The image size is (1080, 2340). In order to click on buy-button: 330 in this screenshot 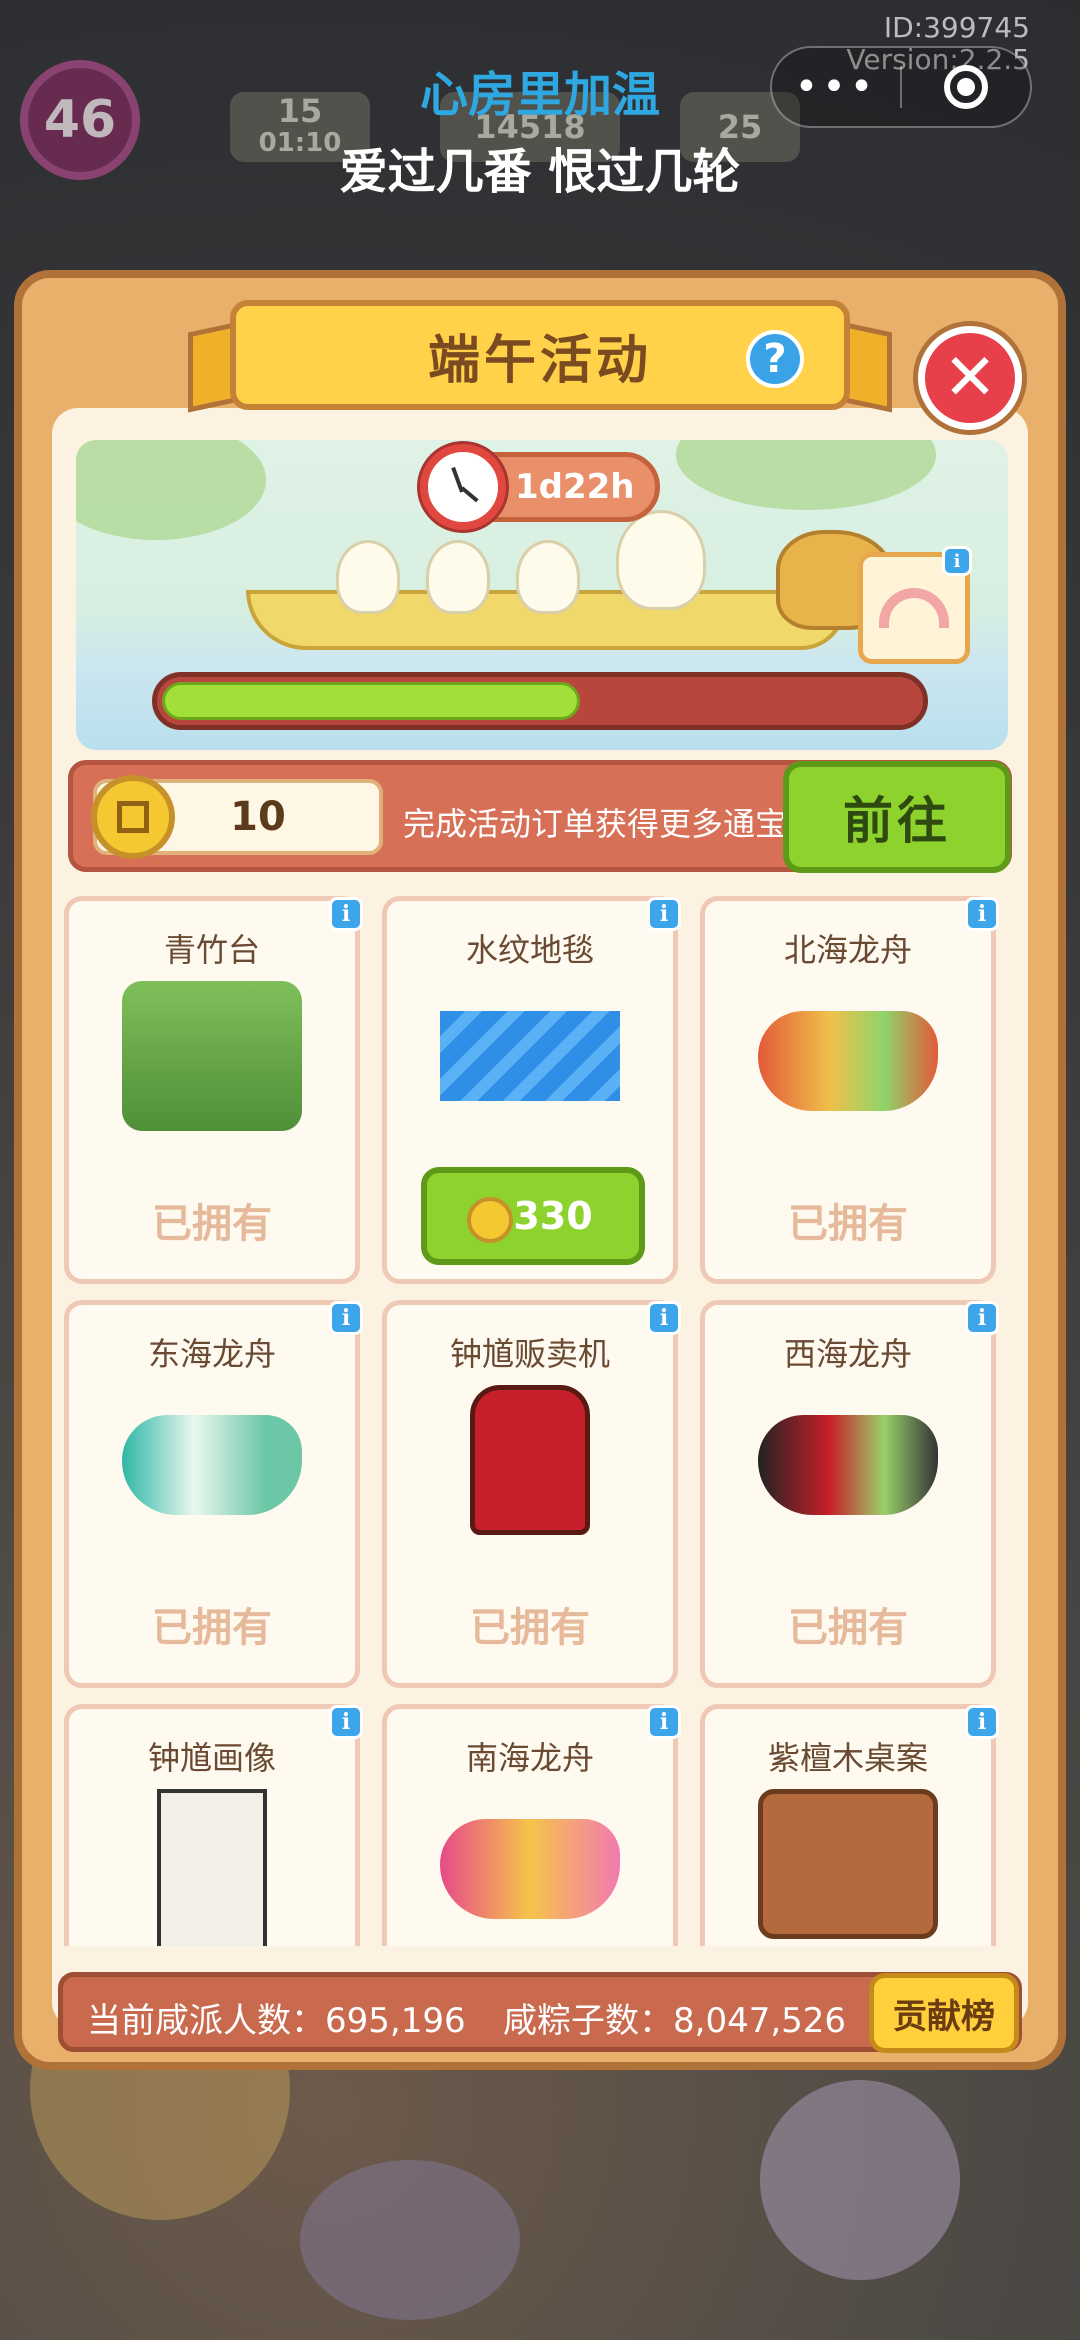, I will do `click(533, 1216)`.